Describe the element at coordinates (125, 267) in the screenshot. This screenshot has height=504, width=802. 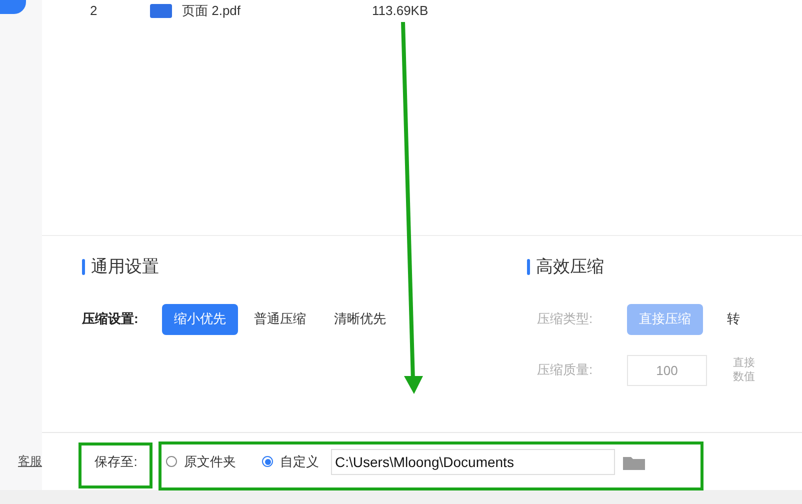
I see `section-title: 通用设置` at that location.